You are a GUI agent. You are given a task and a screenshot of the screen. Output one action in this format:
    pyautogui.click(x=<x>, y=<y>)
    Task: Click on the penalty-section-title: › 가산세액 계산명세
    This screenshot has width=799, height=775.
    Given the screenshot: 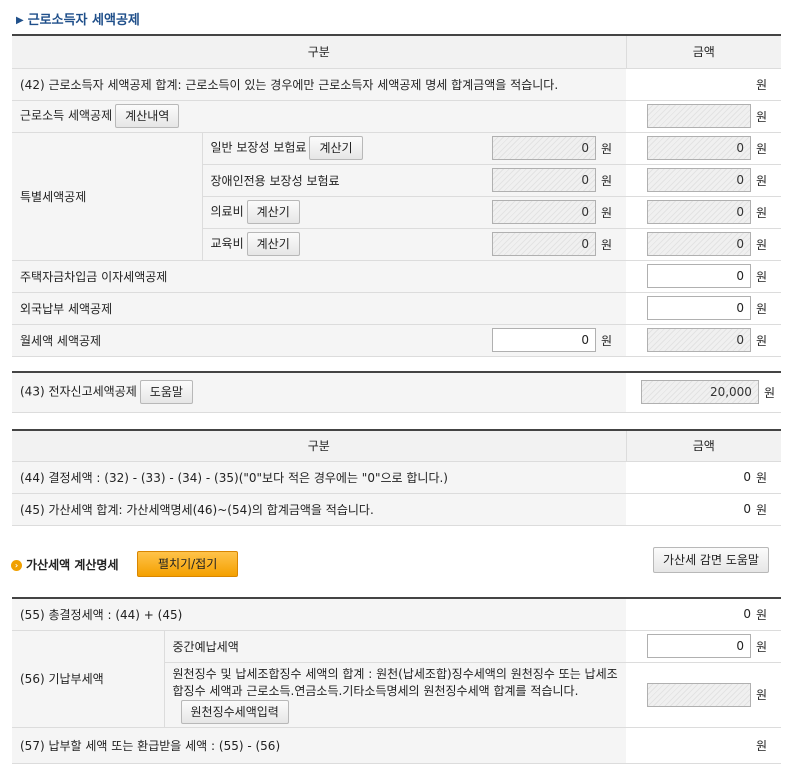 What is the action you would take?
    pyautogui.click(x=65, y=564)
    